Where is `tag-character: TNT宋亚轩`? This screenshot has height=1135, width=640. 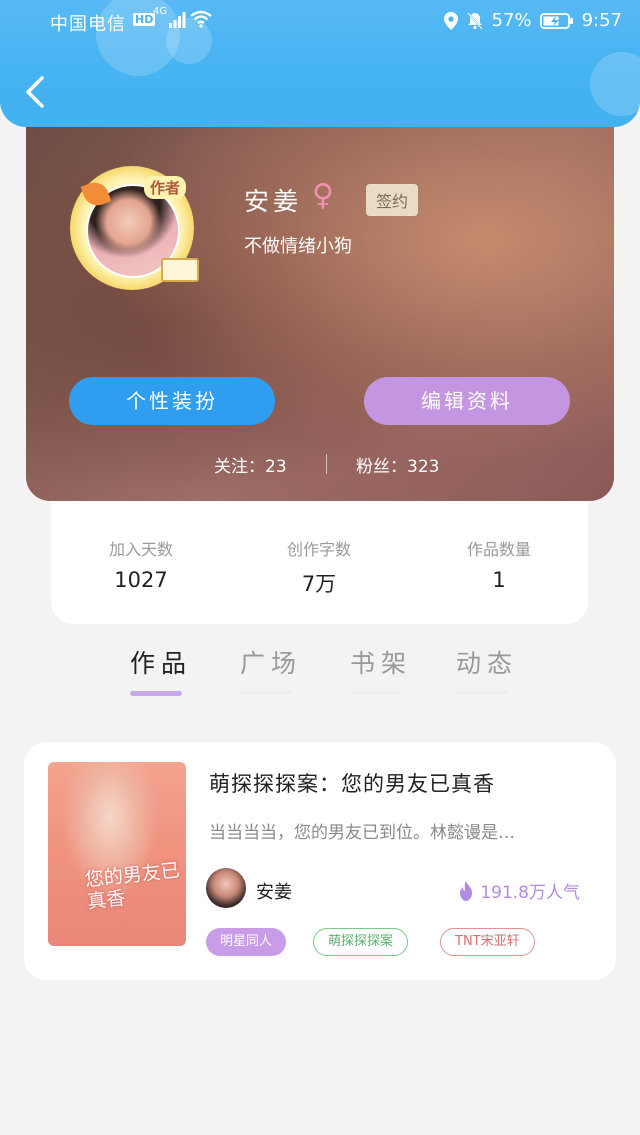 tag-character: TNT宋亚轩 is located at coordinates (487, 942).